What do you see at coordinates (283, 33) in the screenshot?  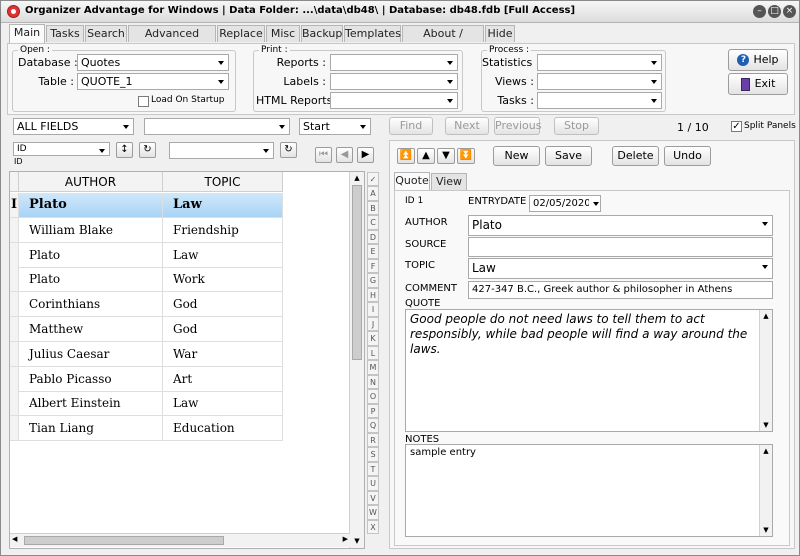 I see `tab-misc: Misc` at bounding box center [283, 33].